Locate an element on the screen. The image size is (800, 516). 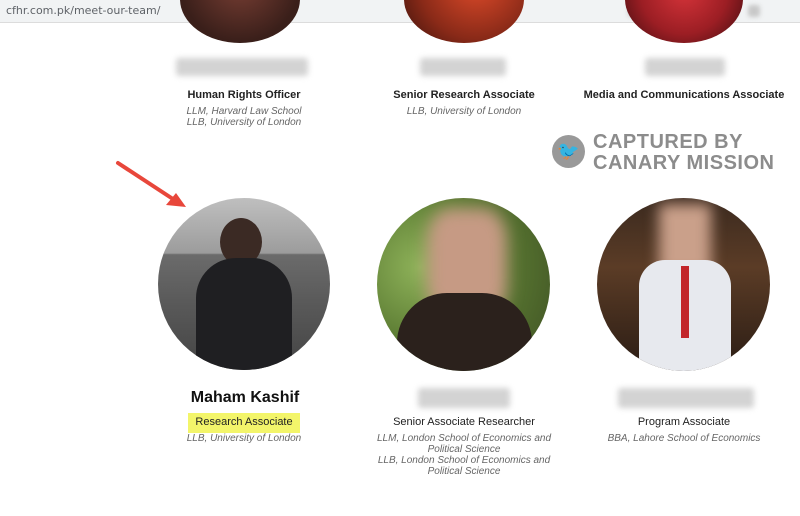
watermark: 🐦 CAPTURED BY CANARY MISSION is located at coordinates (667, 154).